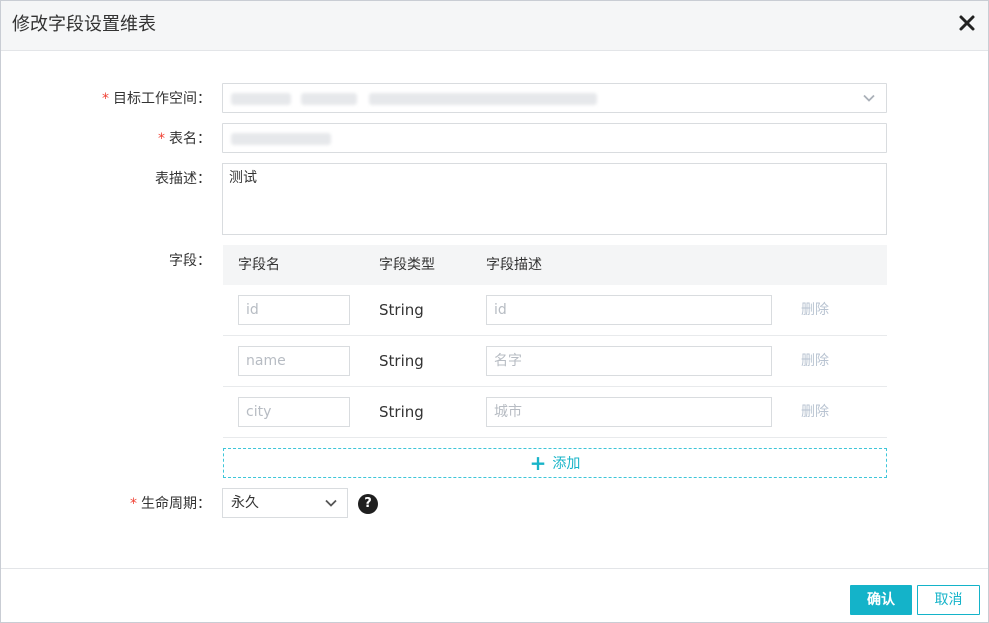 The height and width of the screenshot is (623, 989). I want to click on field-name-input: name, so click(294, 361).